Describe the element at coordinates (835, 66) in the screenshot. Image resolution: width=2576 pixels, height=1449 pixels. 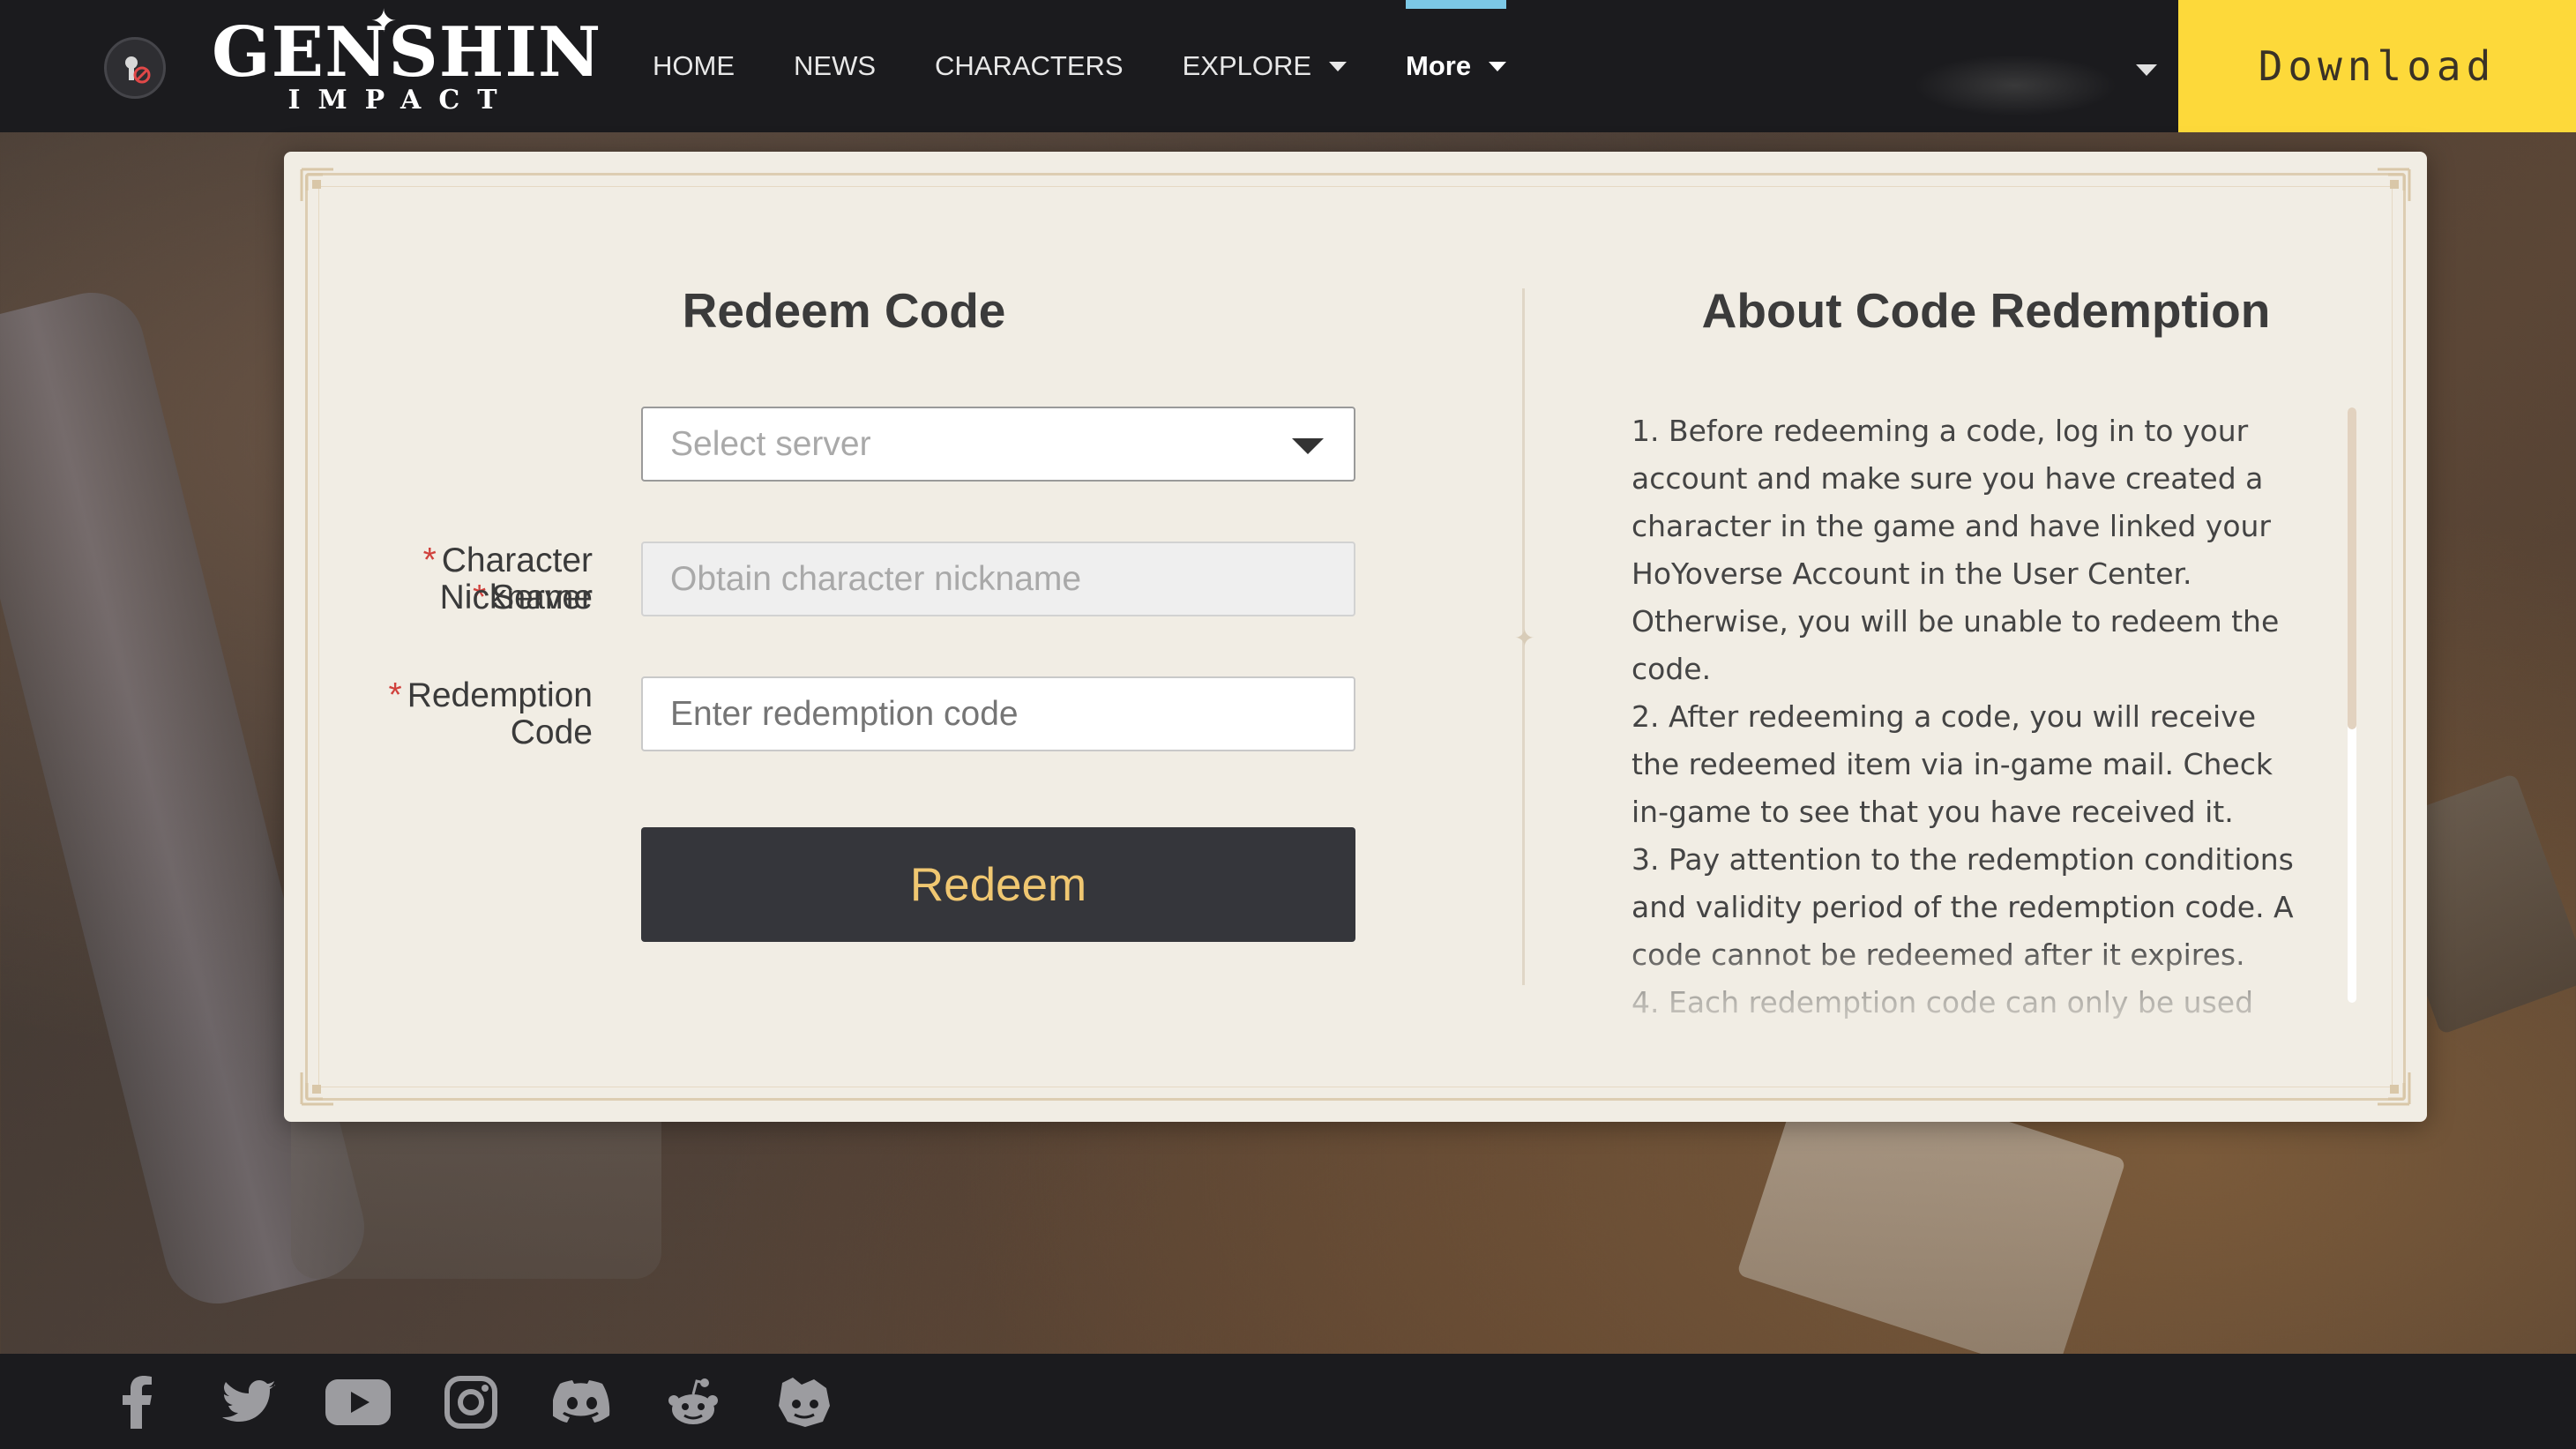
I see `nav-news: NEWS` at that location.